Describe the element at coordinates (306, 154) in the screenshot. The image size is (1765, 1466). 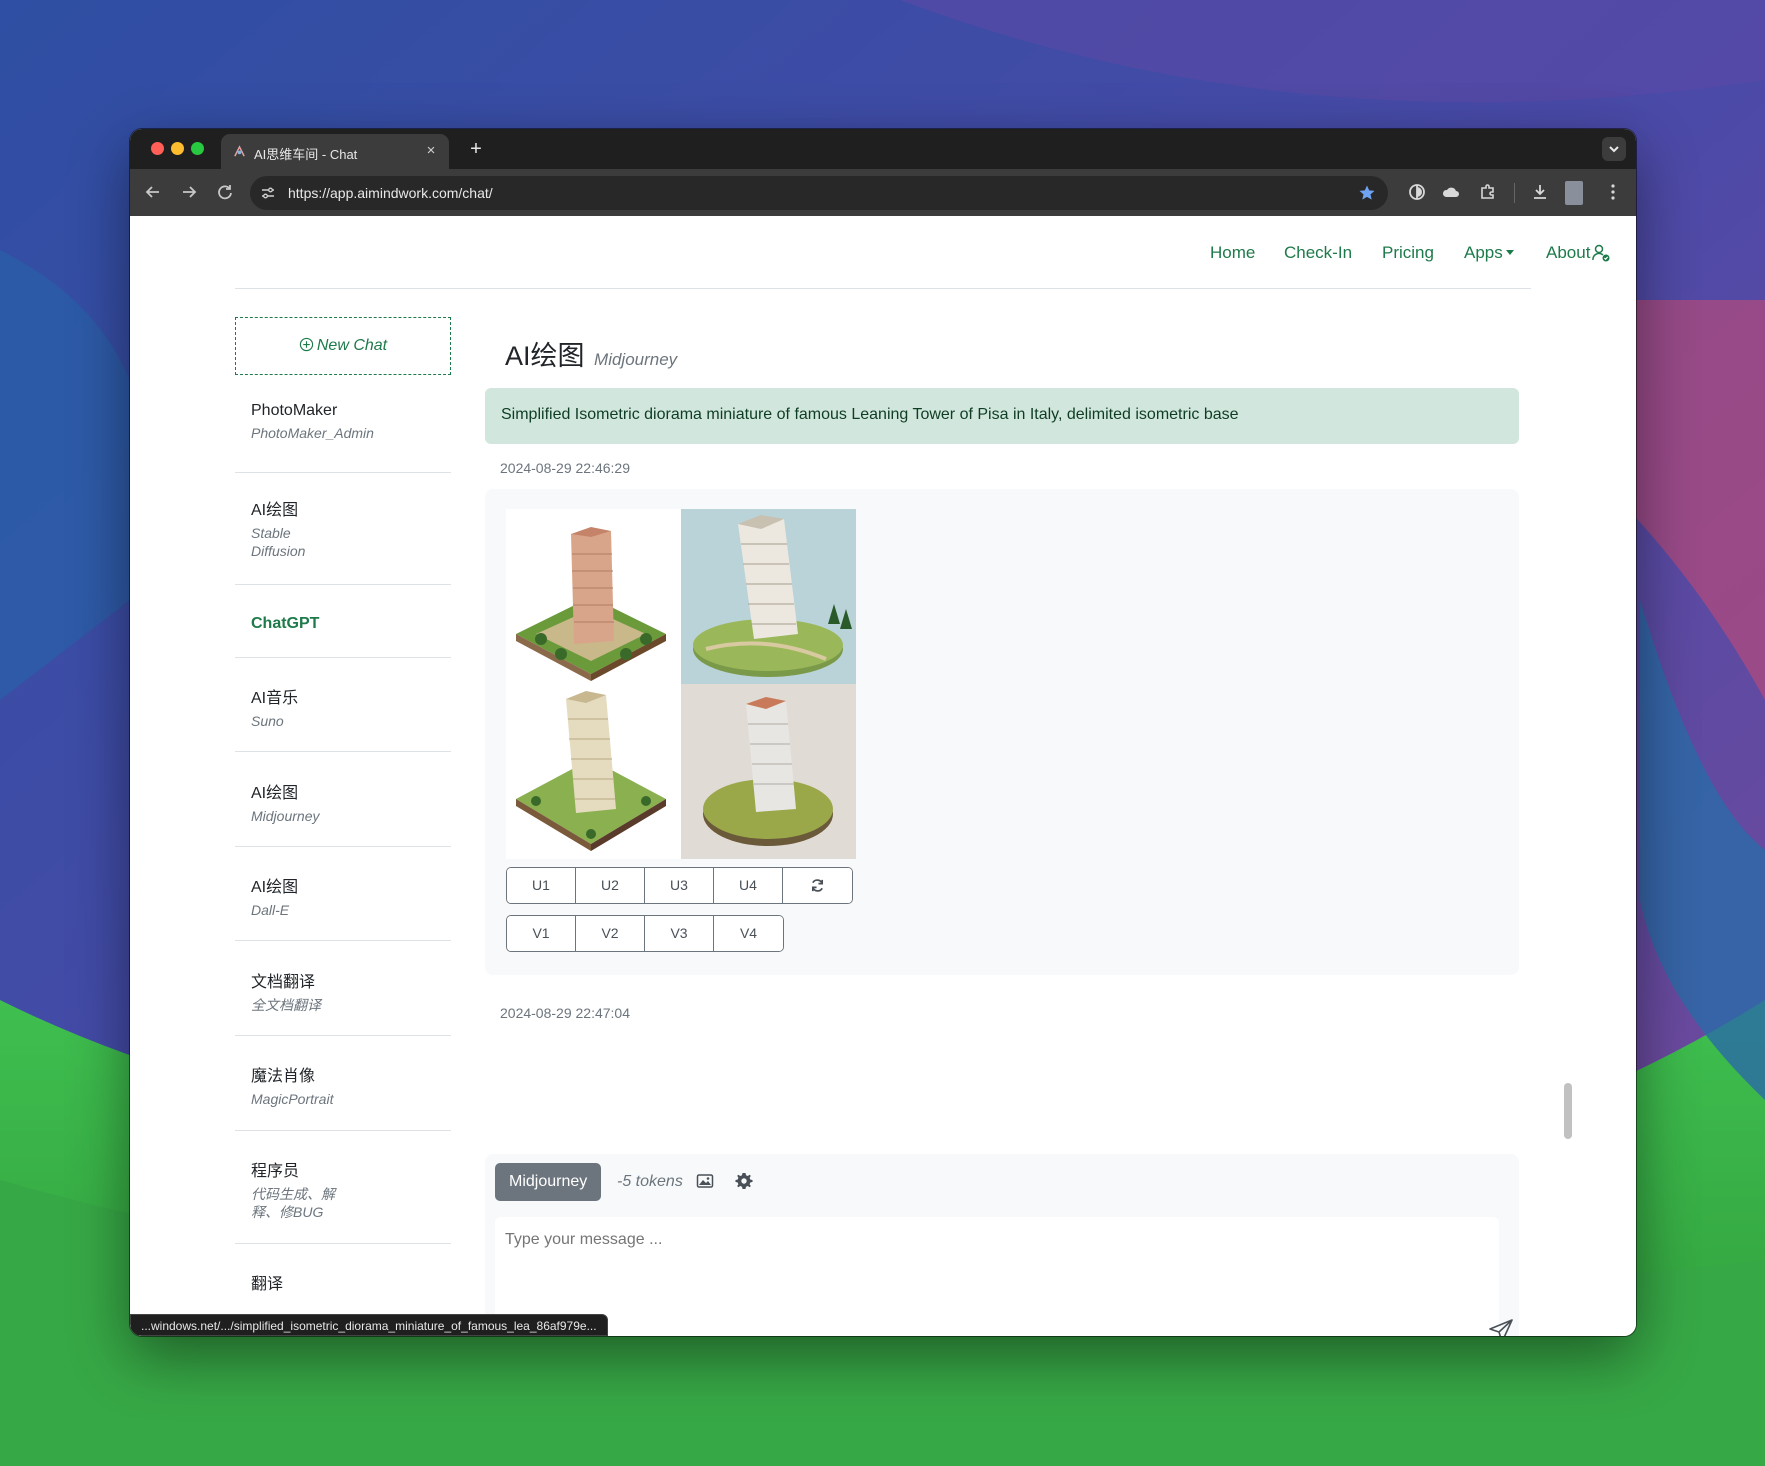
I see `tab-title: AI思维车间 - Chat` at that location.